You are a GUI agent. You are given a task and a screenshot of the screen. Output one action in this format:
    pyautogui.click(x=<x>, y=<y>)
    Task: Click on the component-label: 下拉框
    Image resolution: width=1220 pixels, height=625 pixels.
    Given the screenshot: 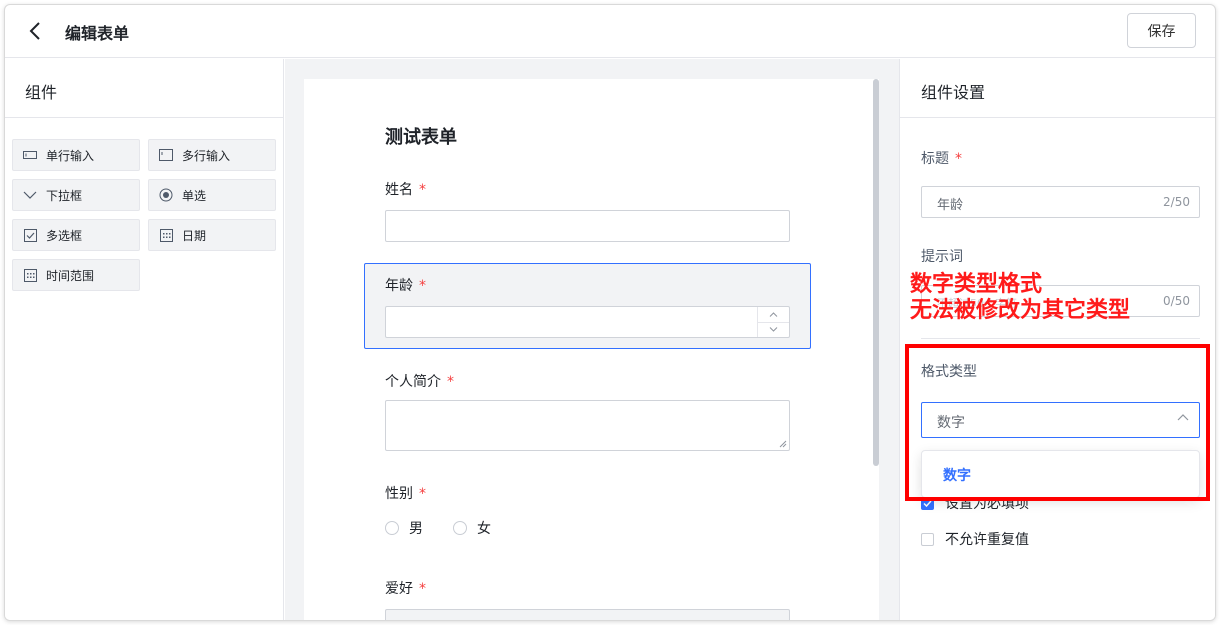 What is the action you would take?
    pyautogui.click(x=64, y=195)
    